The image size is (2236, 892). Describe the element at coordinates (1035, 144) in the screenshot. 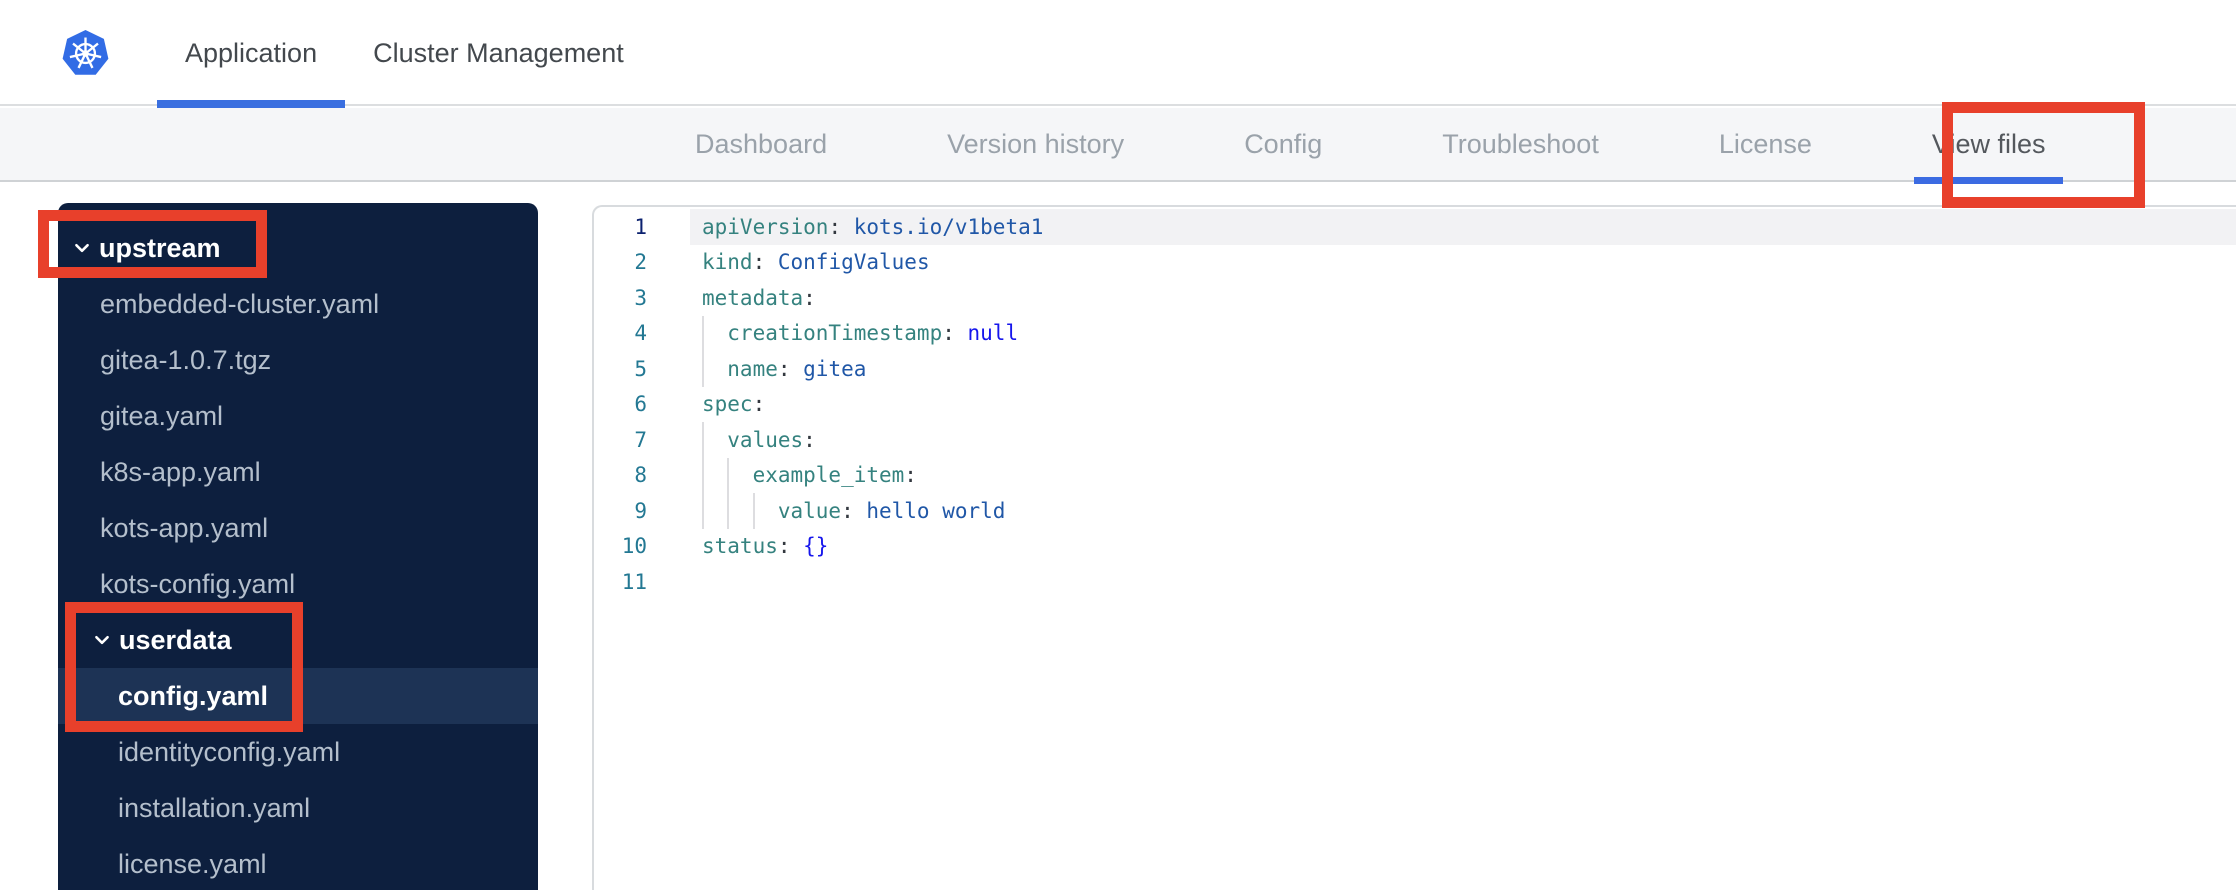

I see `subnav-item-version-history: Version history` at that location.